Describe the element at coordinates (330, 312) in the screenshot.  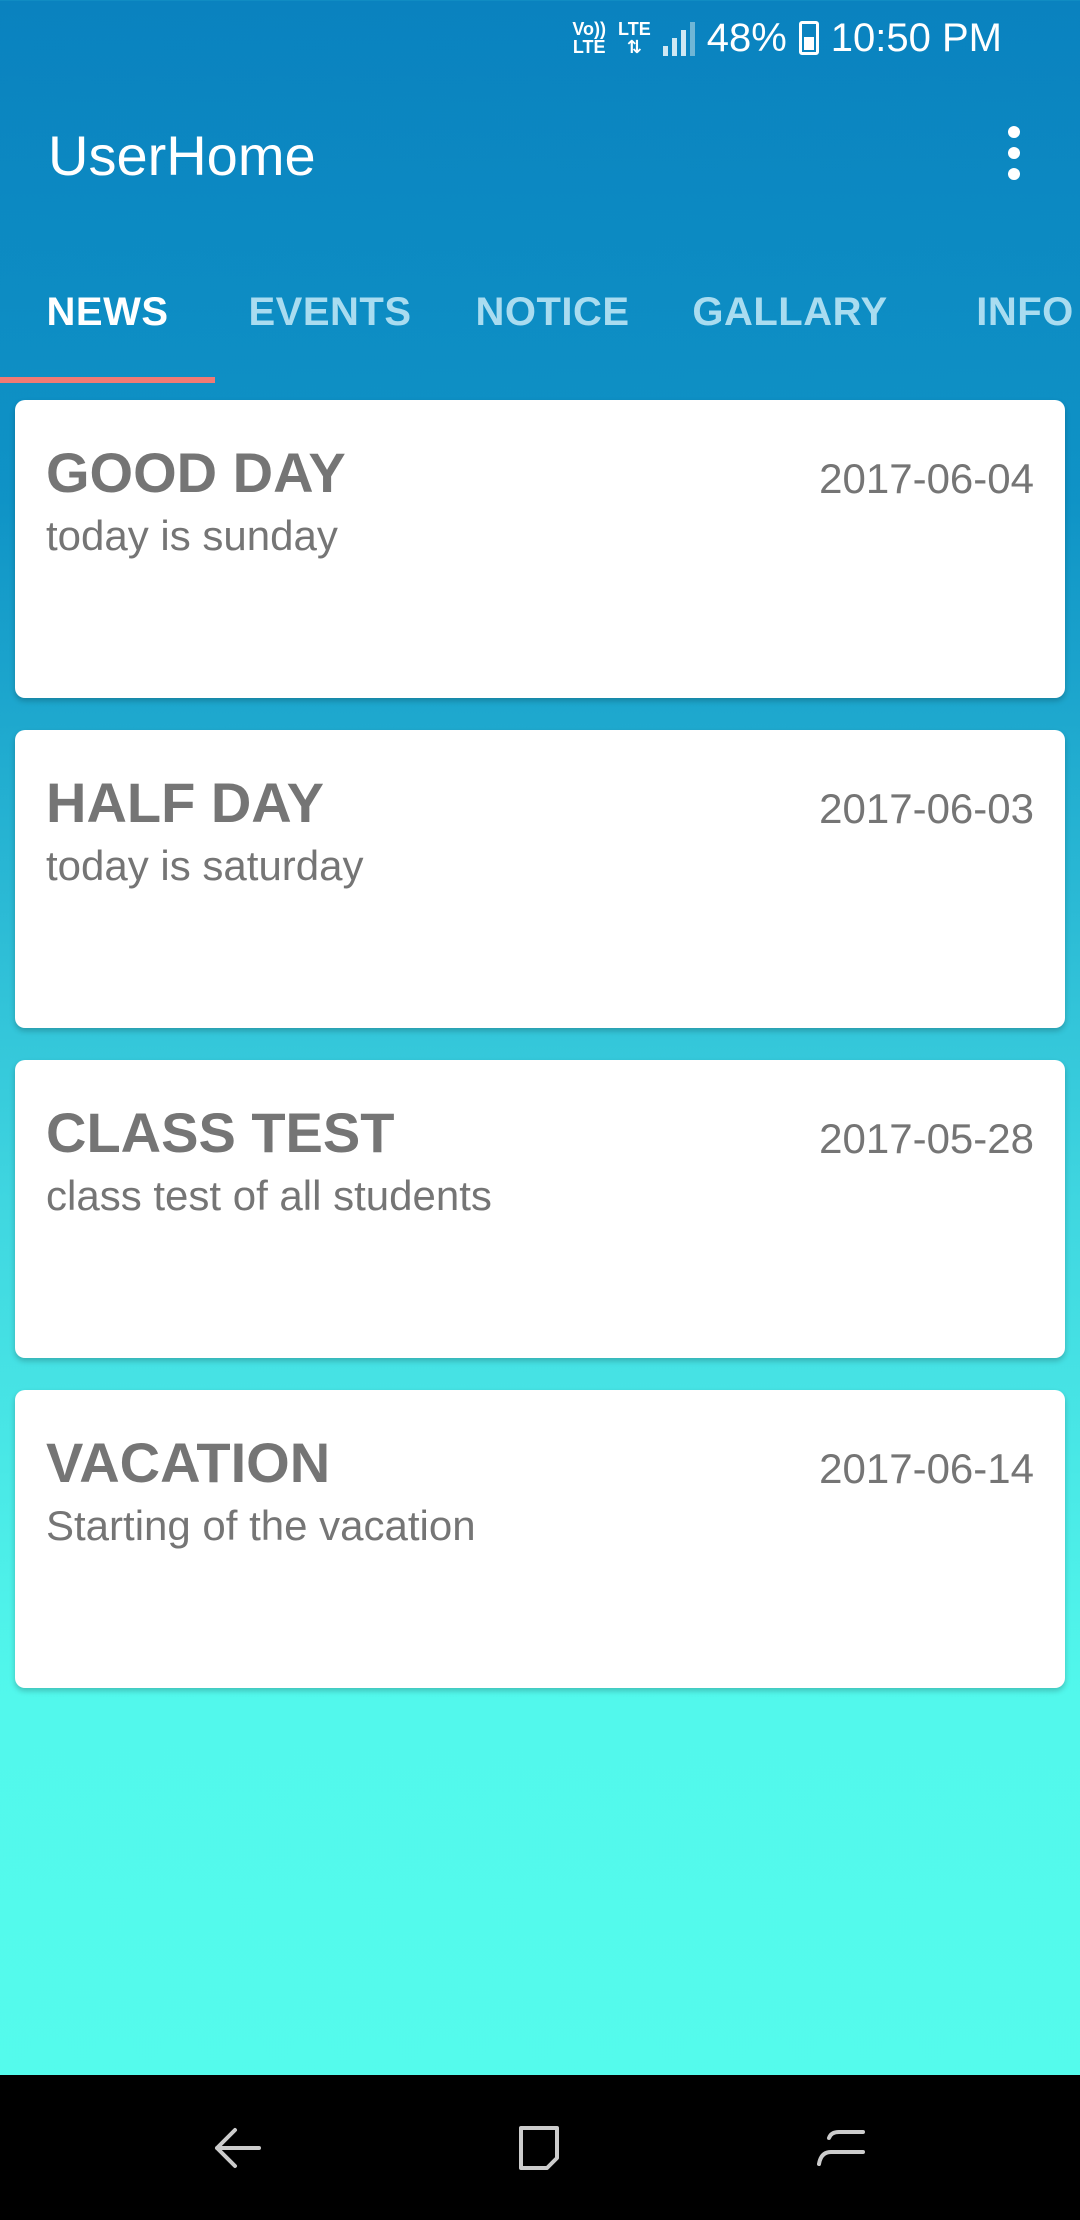
I see `tab-events: EVENTS` at that location.